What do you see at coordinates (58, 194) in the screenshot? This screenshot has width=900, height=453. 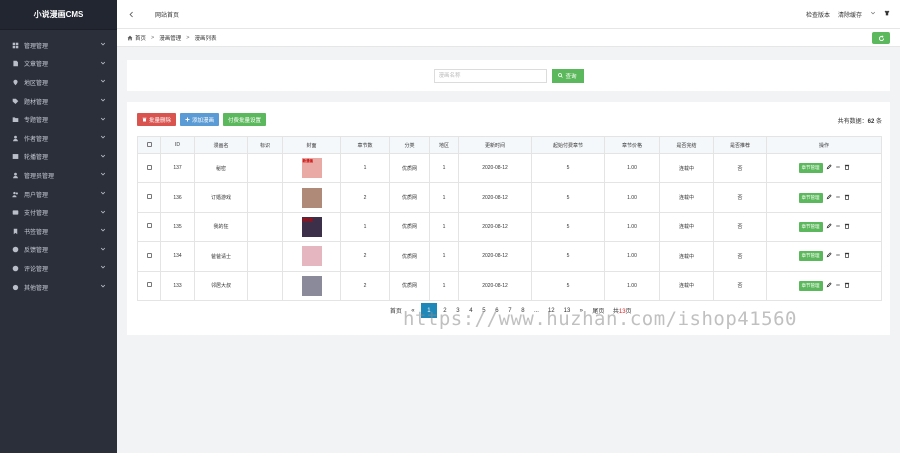 I see `sidebar-item-8: 用户管理` at bounding box center [58, 194].